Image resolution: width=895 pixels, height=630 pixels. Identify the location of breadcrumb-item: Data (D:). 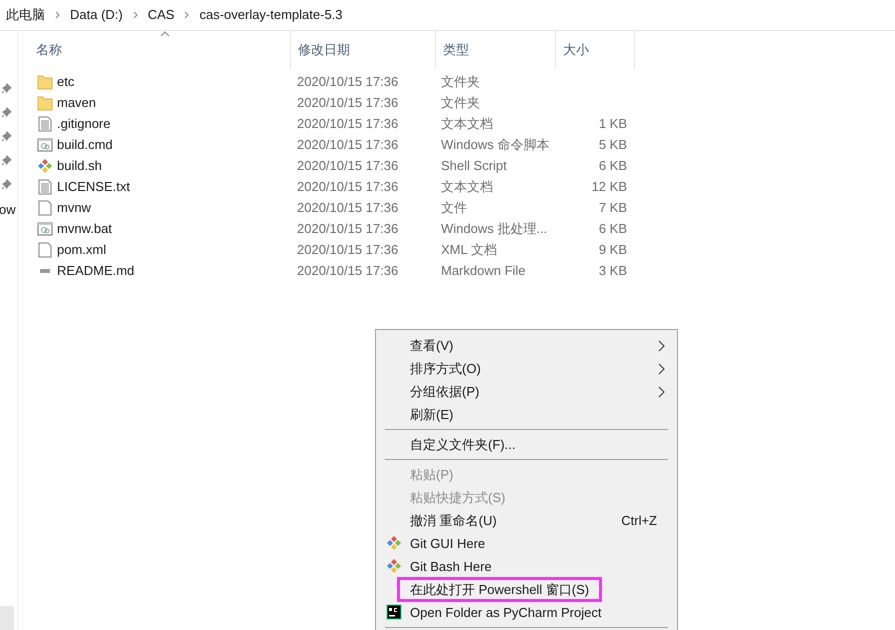
(96, 15).